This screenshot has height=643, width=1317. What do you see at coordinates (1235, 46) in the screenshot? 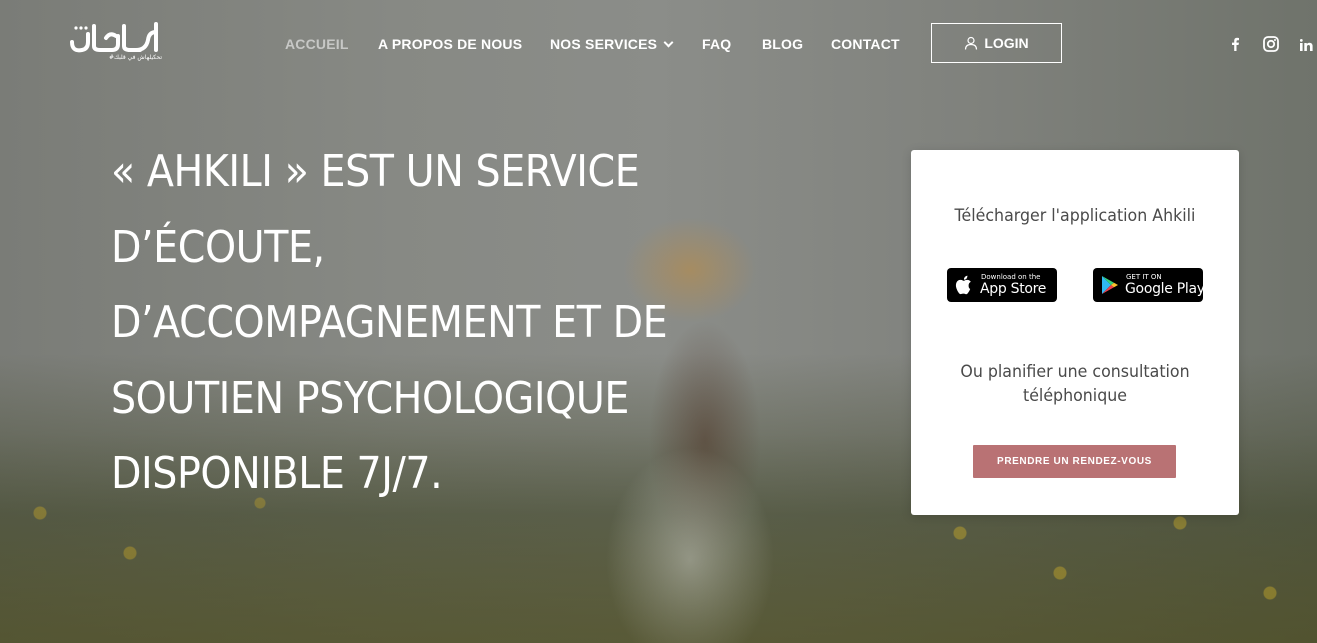
I see `facebook-icon` at bounding box center [1235, 46].